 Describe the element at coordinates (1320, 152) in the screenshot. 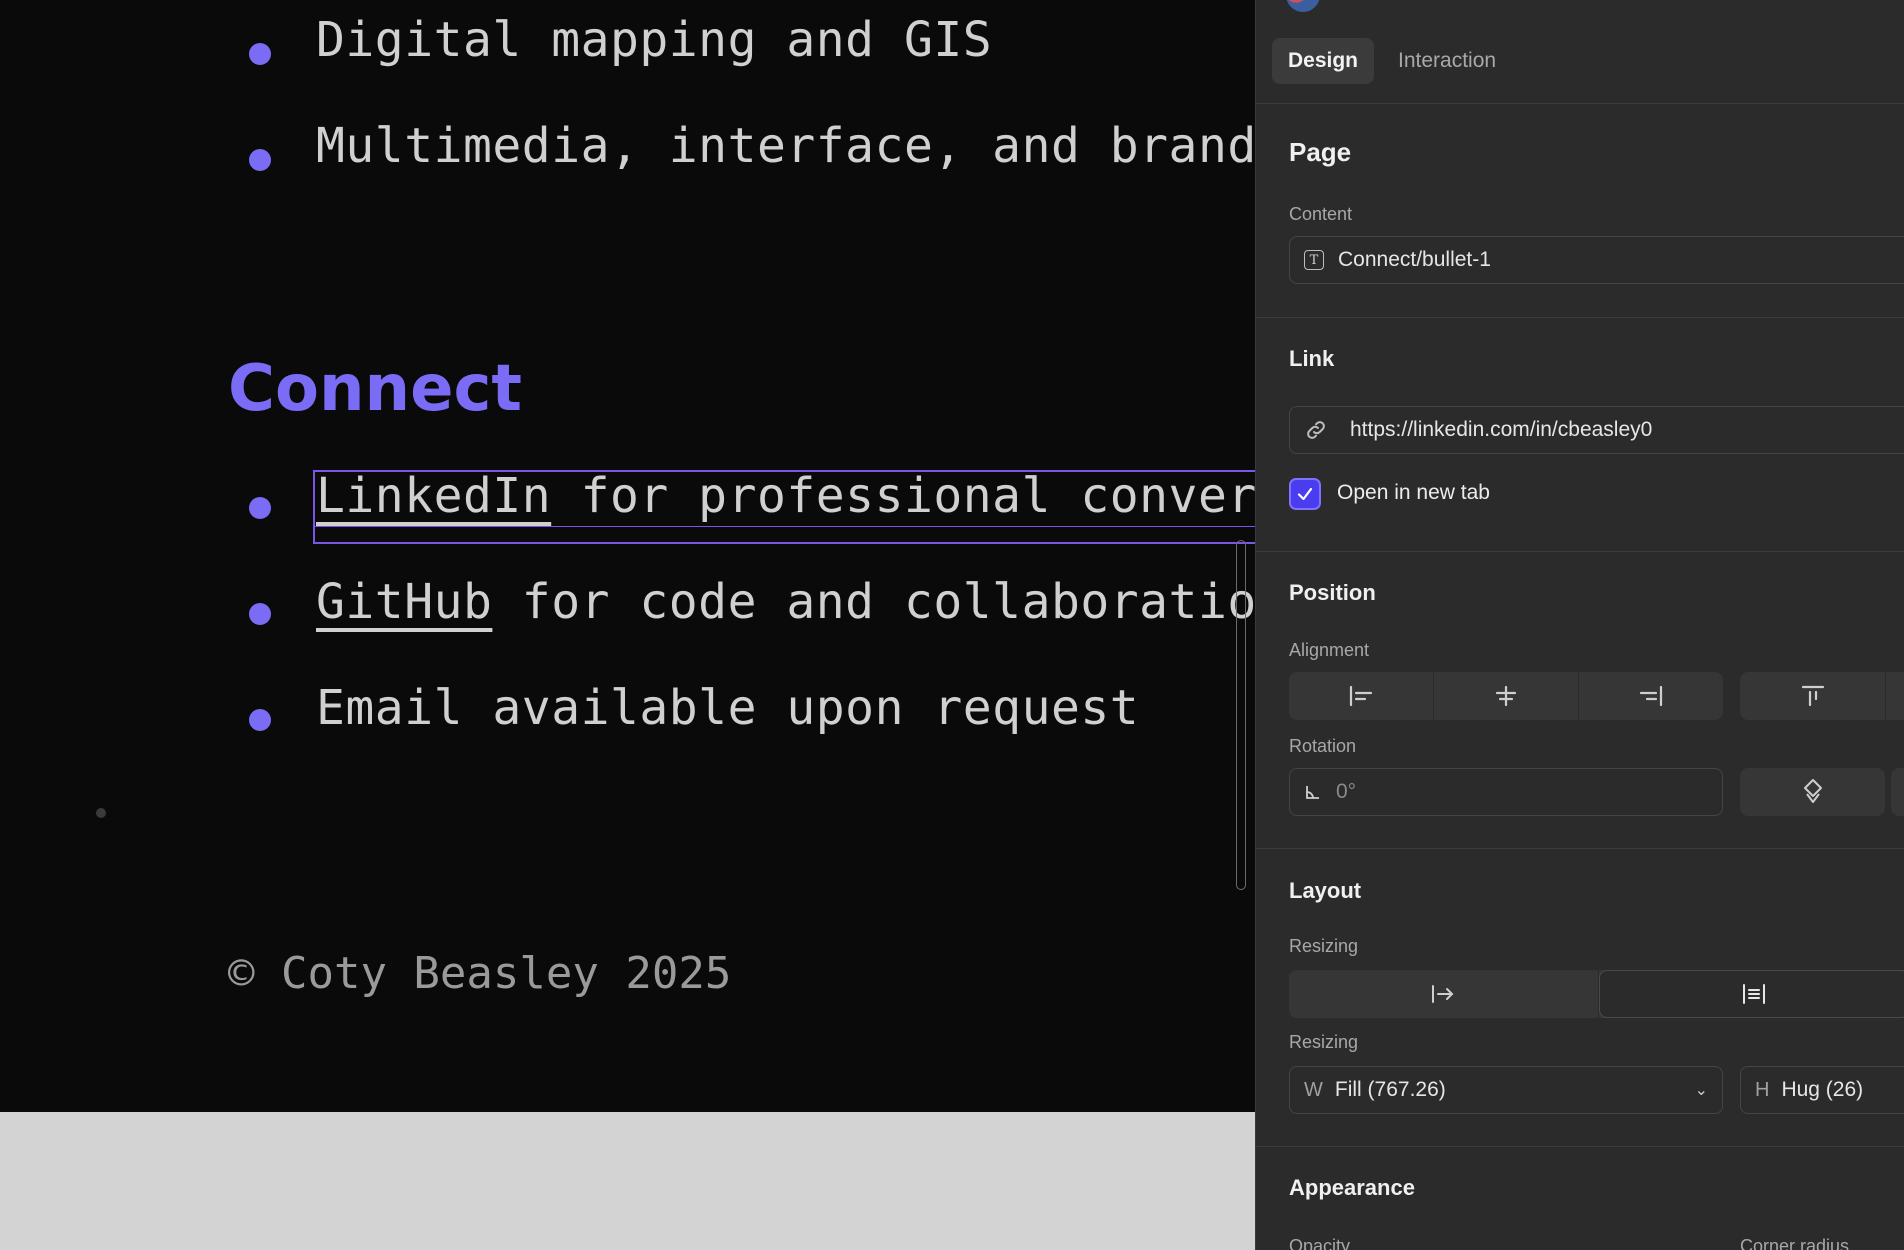

I see `section-title-page: Page` at that location.